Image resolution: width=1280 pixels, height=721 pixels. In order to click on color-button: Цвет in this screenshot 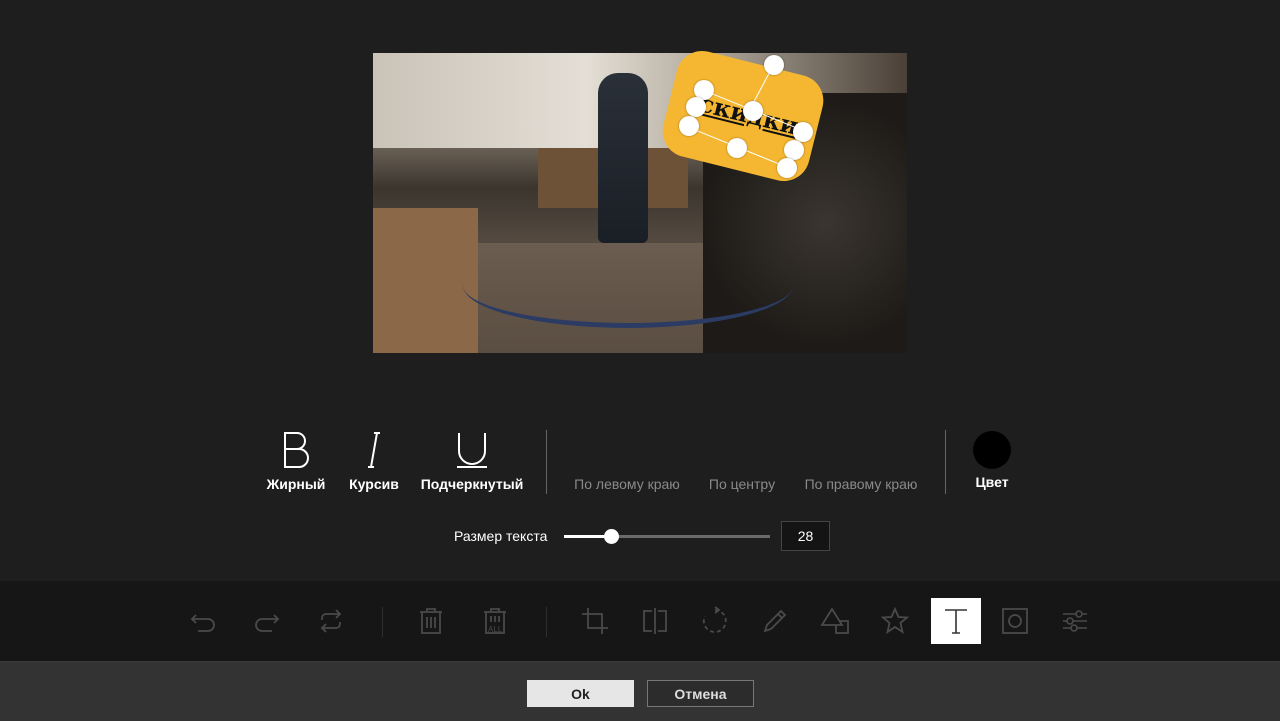, I will do `click(992, 460)`.